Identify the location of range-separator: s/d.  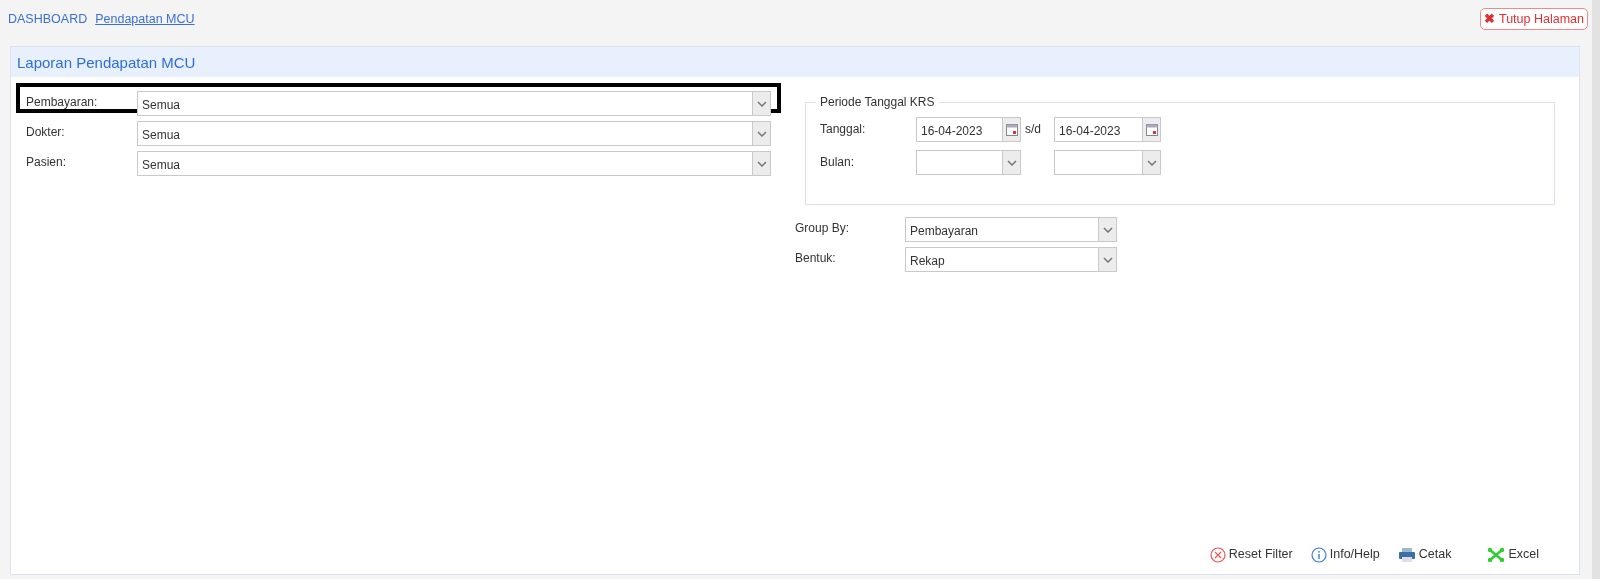
(1033, 129).